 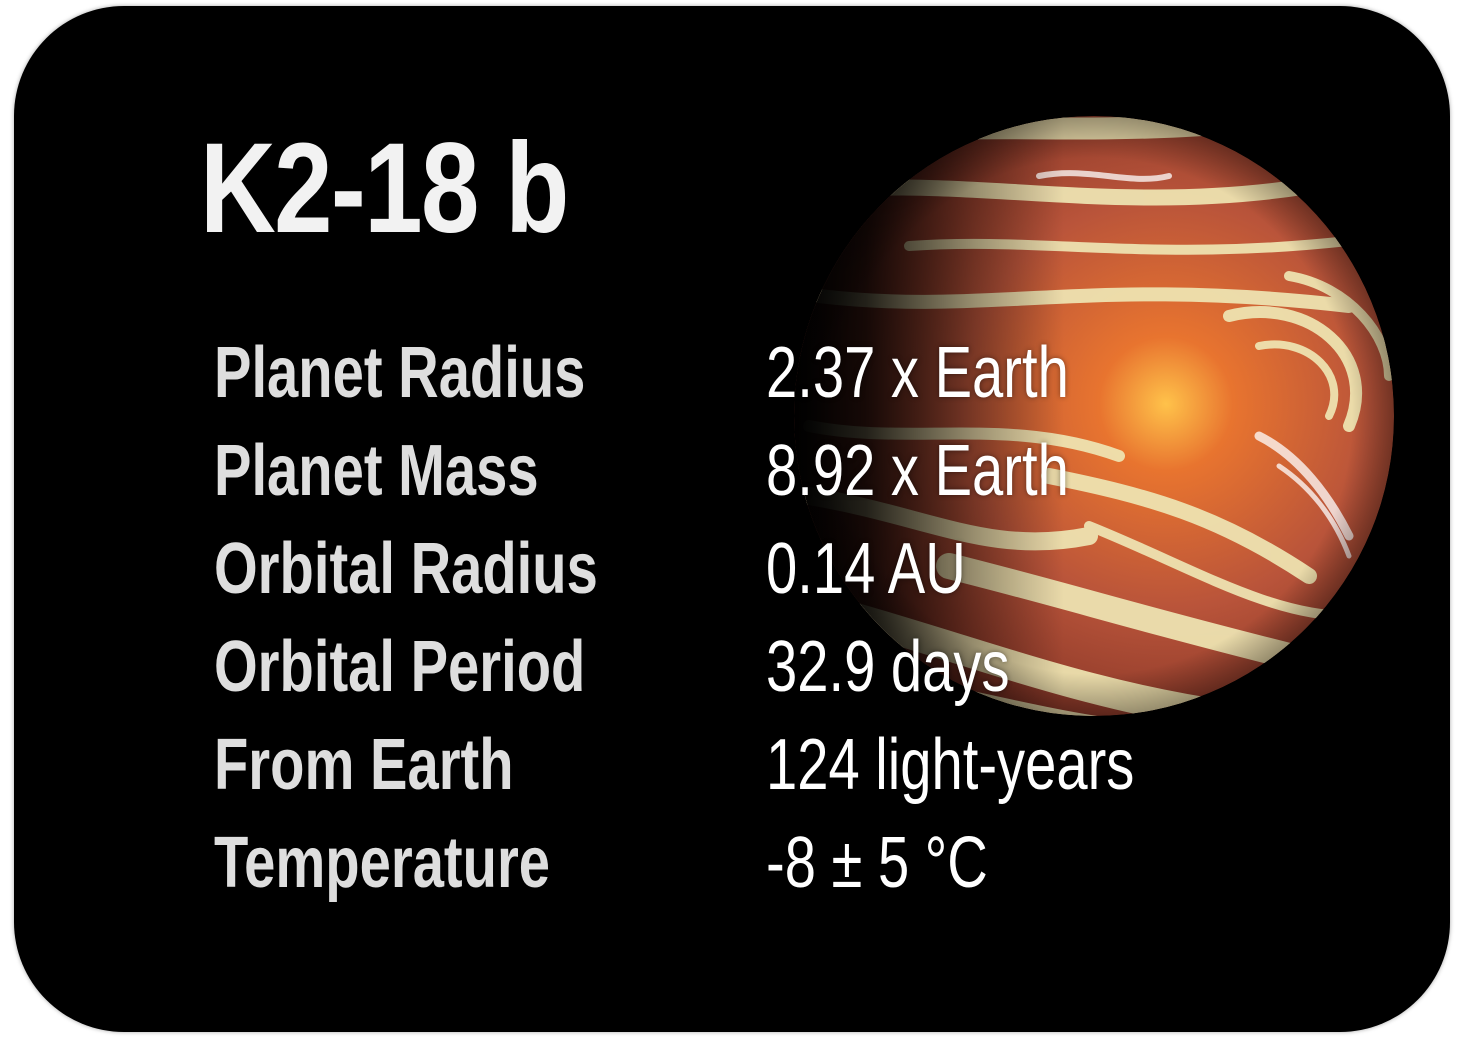 I want to click on fact-value: 8.92 x Earth, so click(x=917, y=471).